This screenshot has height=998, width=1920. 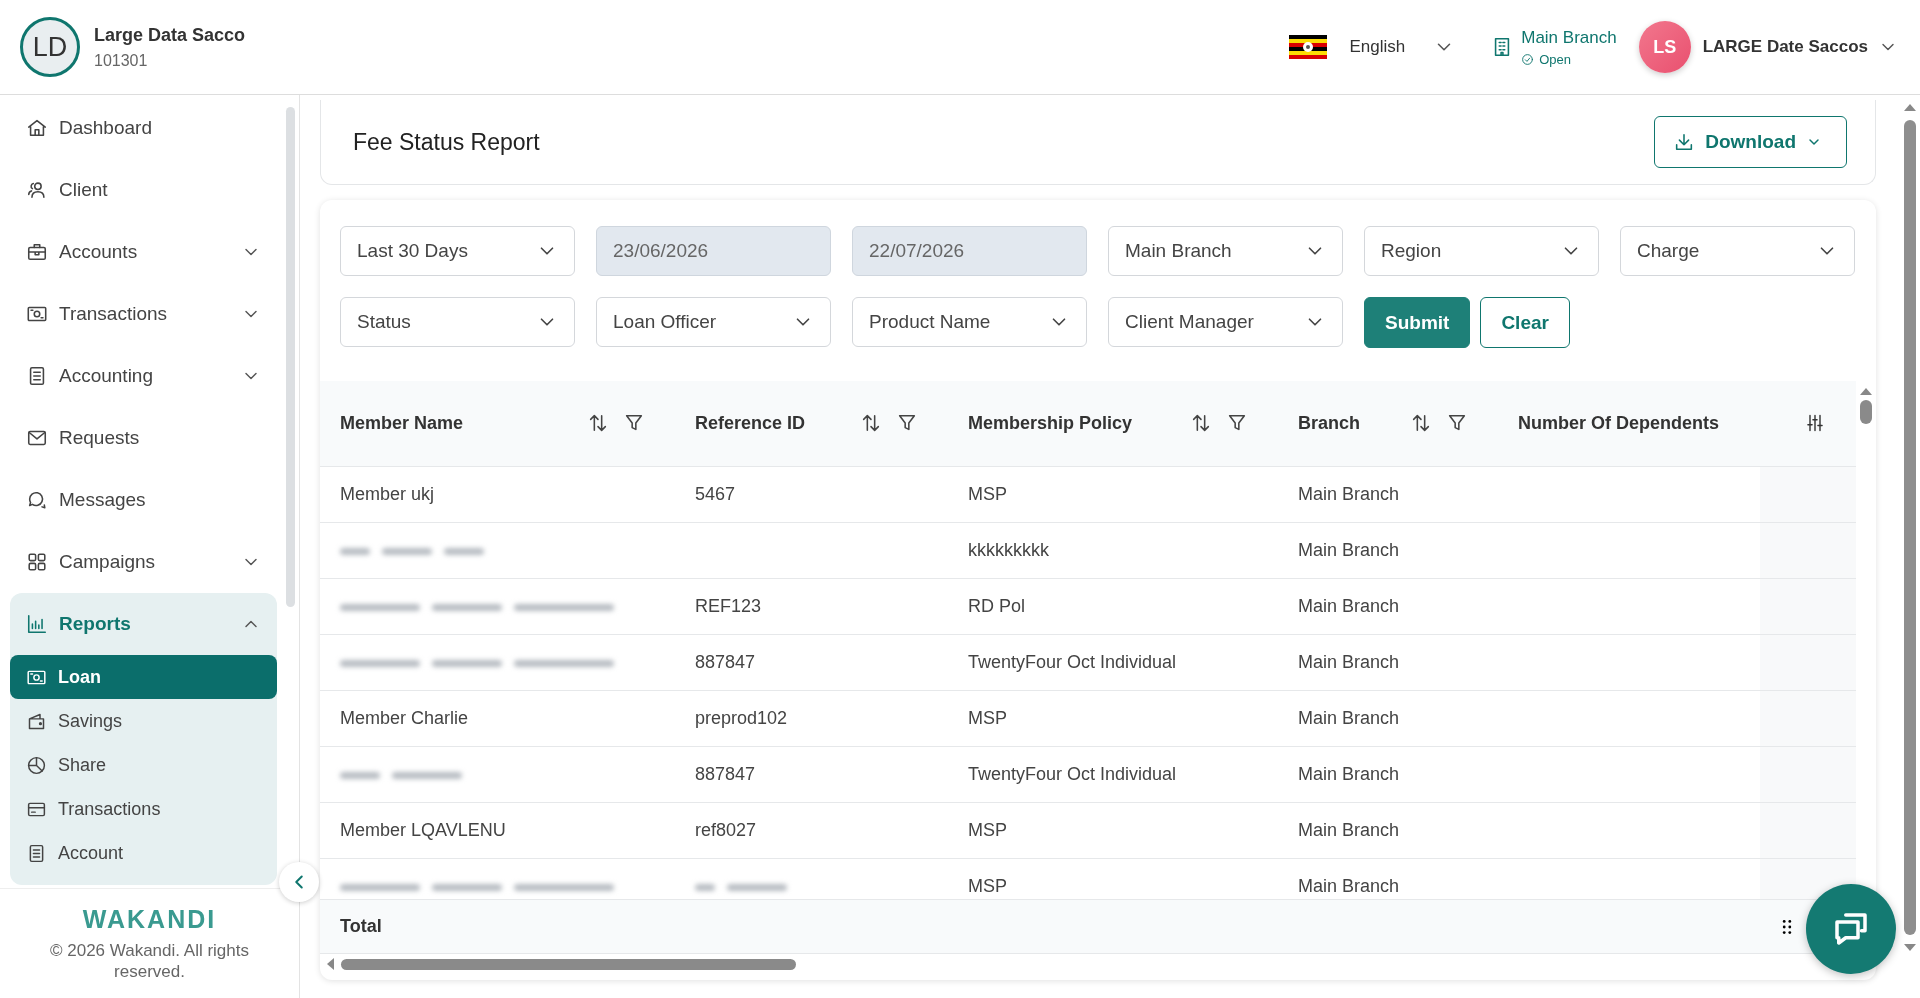 I want to click on column-header: Membership Policy, so click(x=1051, y=423).